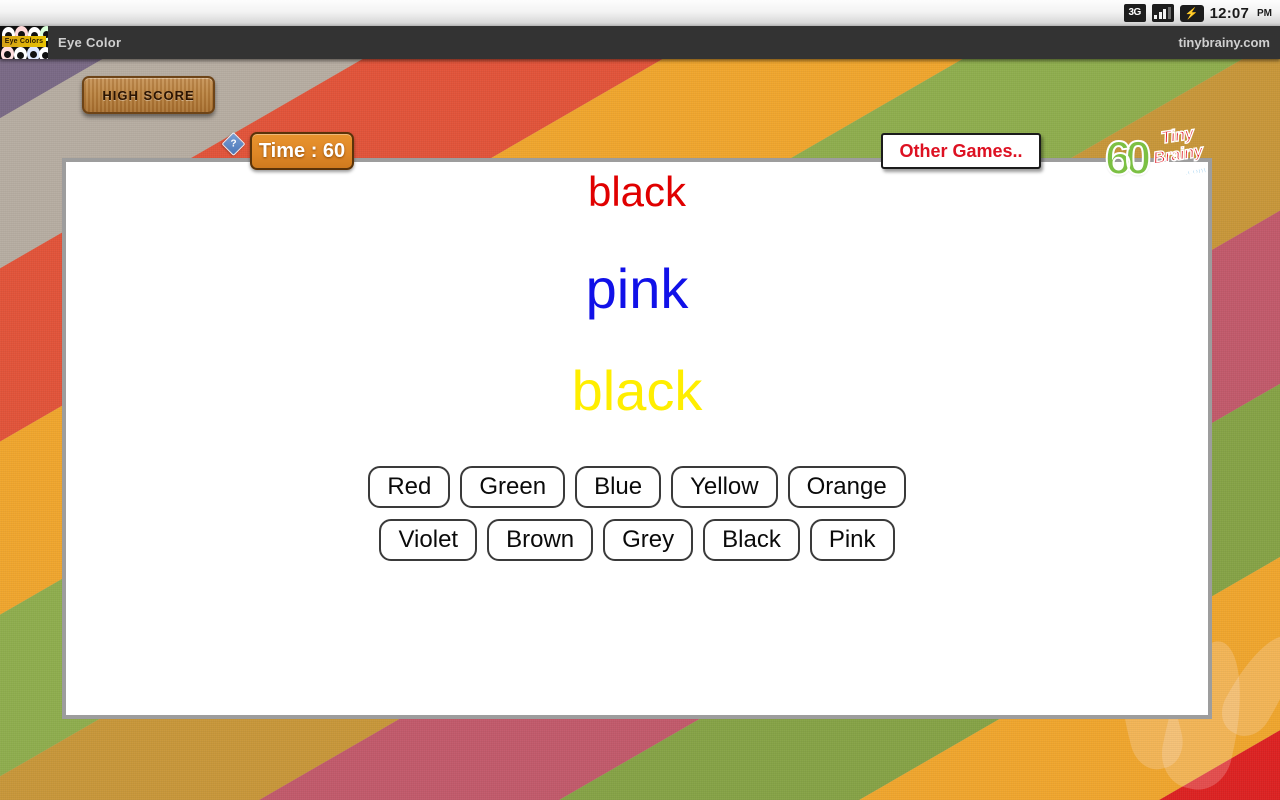 Image resolution: width=1280 pixels, height=800 pixels. What do you see at coordinates (637, 390) in the screenshot?
I see `stimulus-word-3: black` at bounding box center [637, 390].